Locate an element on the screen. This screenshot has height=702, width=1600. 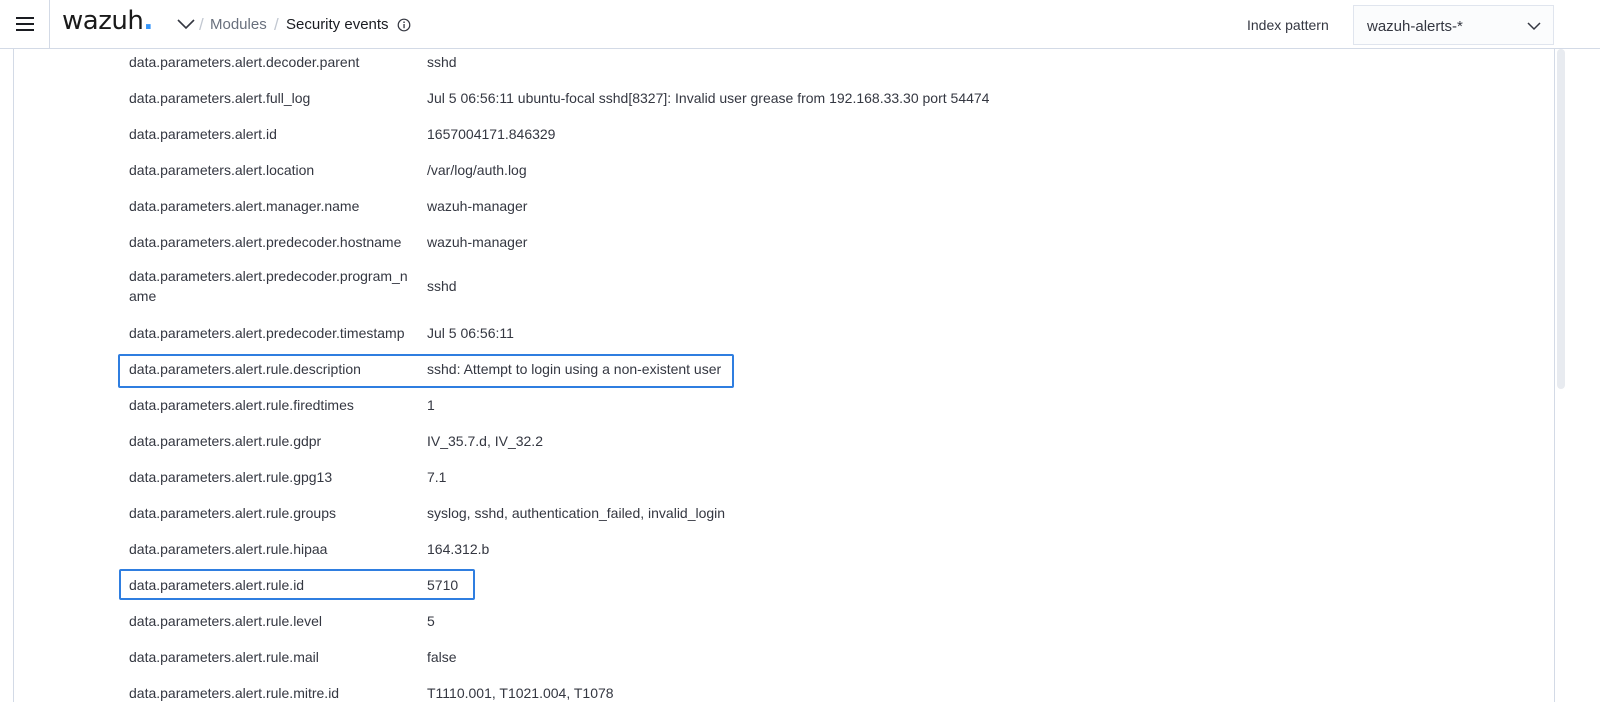
hamburger-icon is located at coordinates (24, 24).